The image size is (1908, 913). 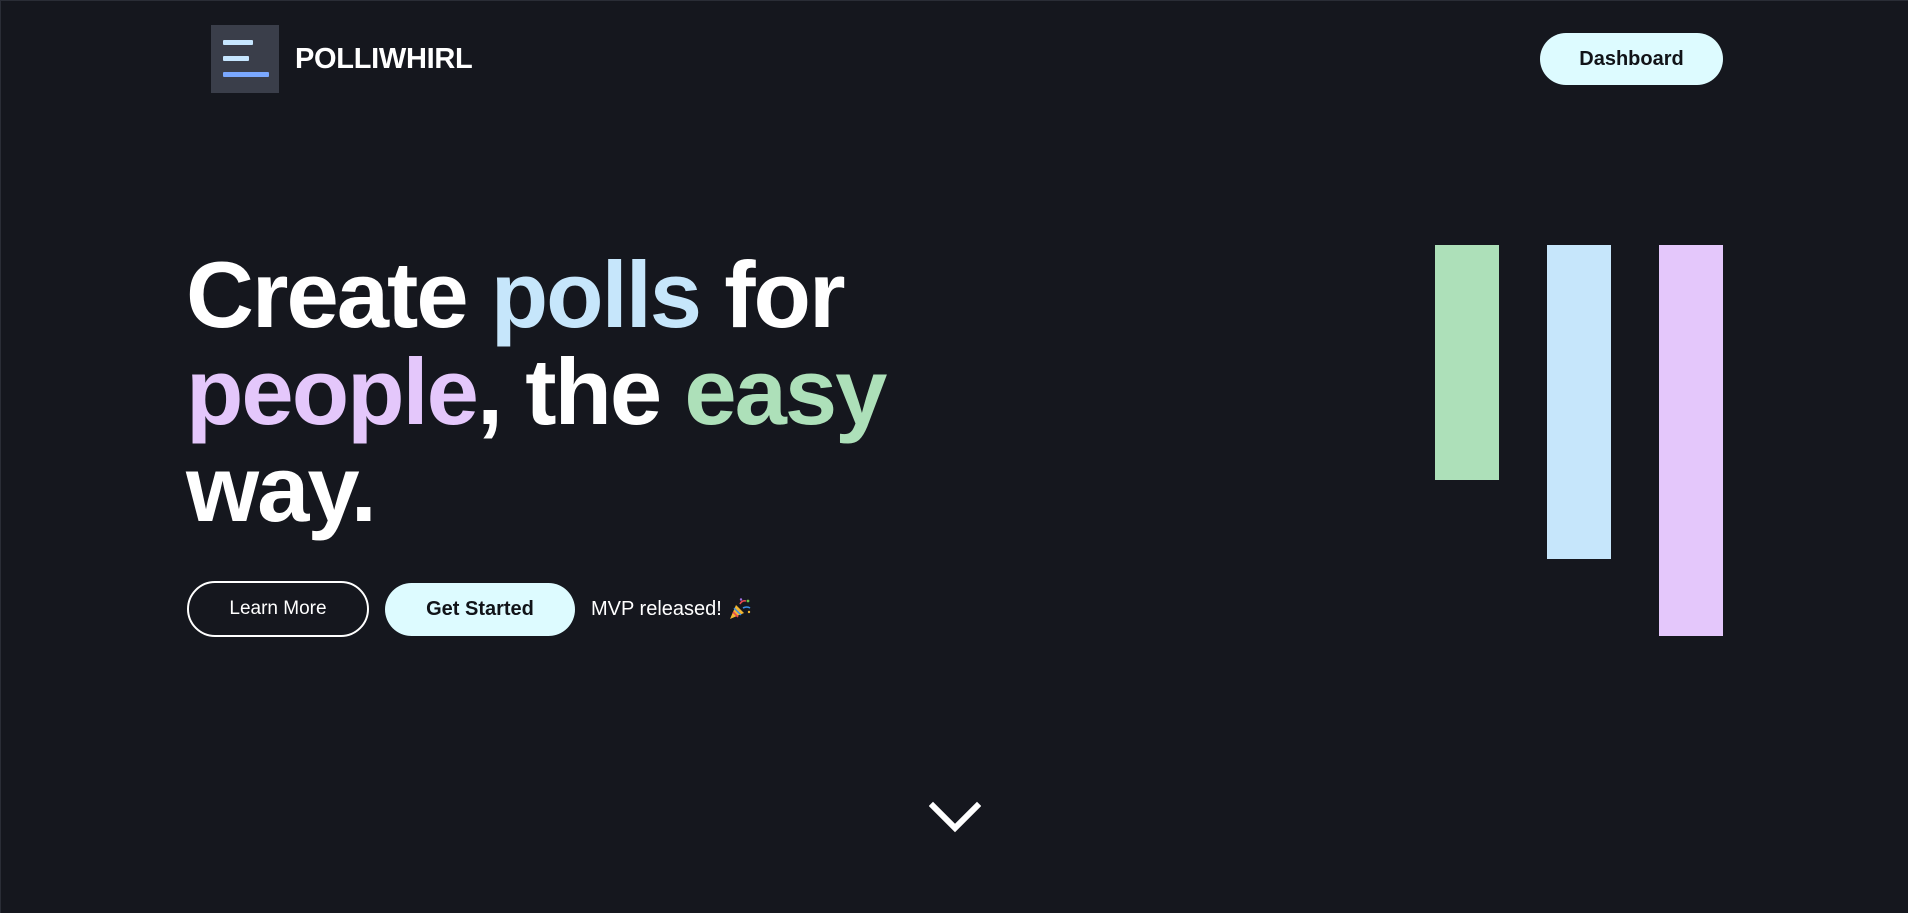 What do you see at coordinates (740, 608) in the screenshot?
I see `party-popper-icon` at bounding box center [740, 608].